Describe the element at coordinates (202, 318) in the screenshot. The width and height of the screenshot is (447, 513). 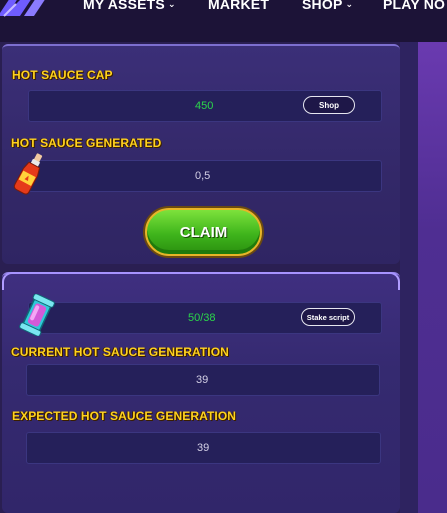
I see `stake-script-value: 50/38` at that location.